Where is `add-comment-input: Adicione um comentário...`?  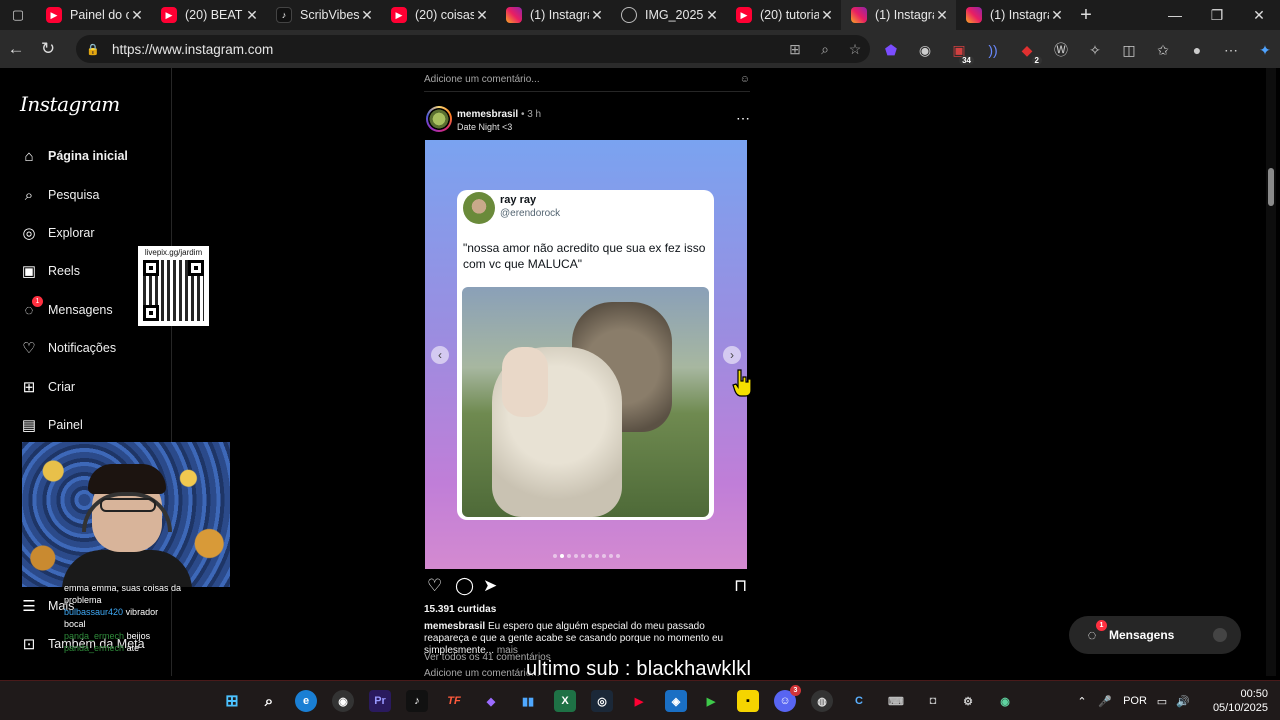
add-comment-input: Adicione um comentário... is located at coordinates (482, 672).